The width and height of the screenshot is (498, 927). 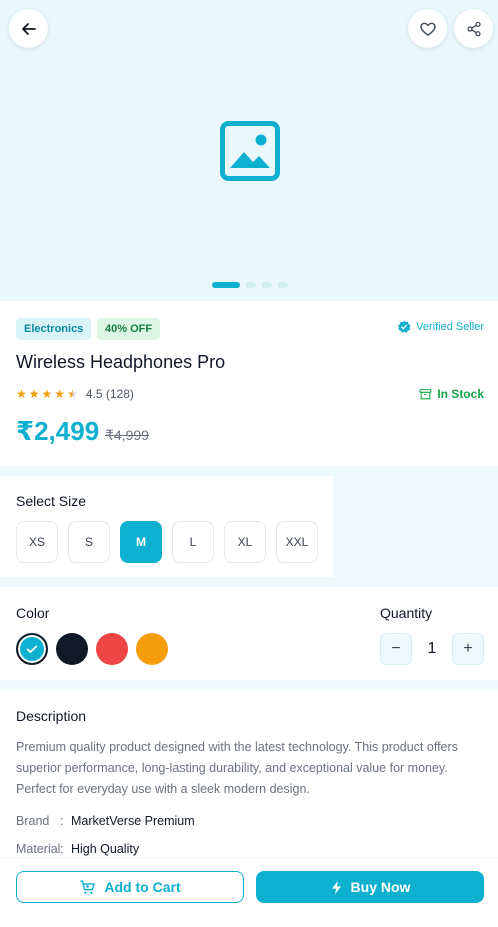 What do you see at coordinates (406, 613) in the screenshot?
I see `quantity-label: Quantity` at bounding box center [406, 613].